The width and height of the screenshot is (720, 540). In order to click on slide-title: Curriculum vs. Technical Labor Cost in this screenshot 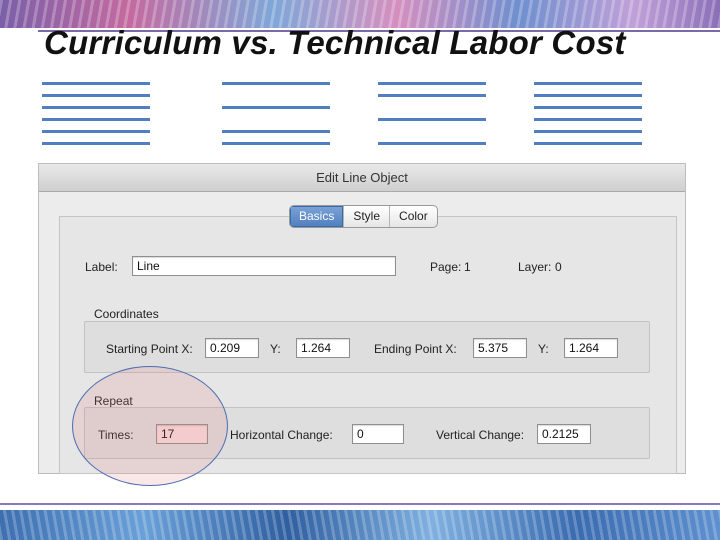, I will do `click(335, 42)`.